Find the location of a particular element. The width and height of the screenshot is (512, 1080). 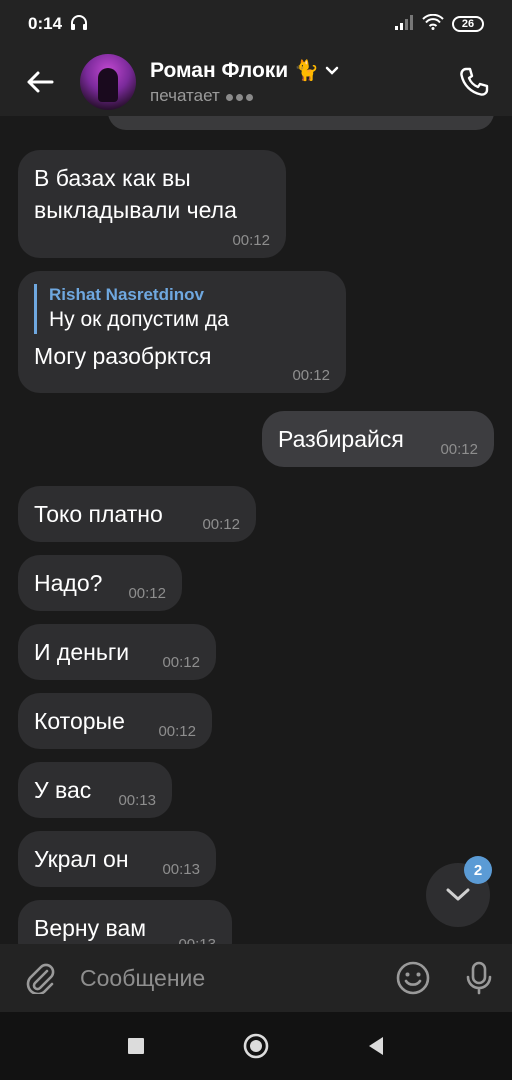

battery-indicator: 26 is located at coordinates (468, 24).